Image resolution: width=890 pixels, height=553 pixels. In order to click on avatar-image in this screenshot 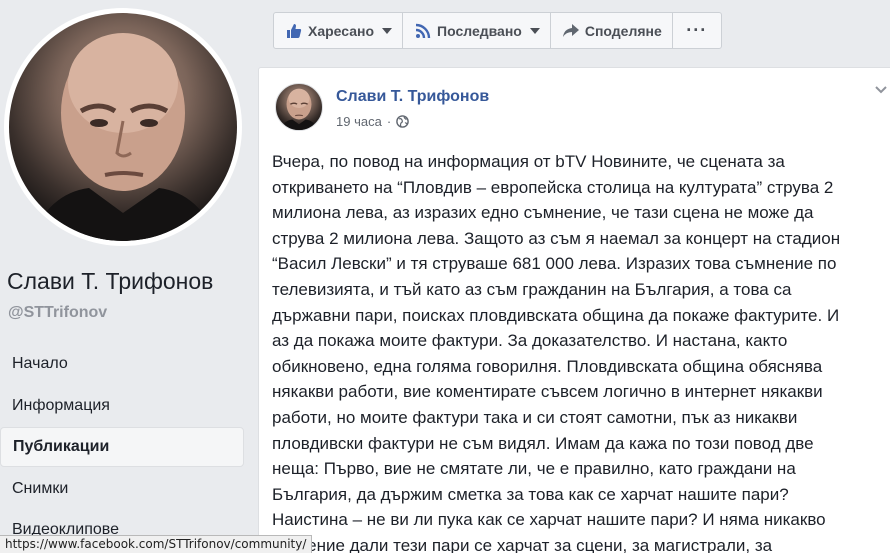, I will do `click(299, 109)`.